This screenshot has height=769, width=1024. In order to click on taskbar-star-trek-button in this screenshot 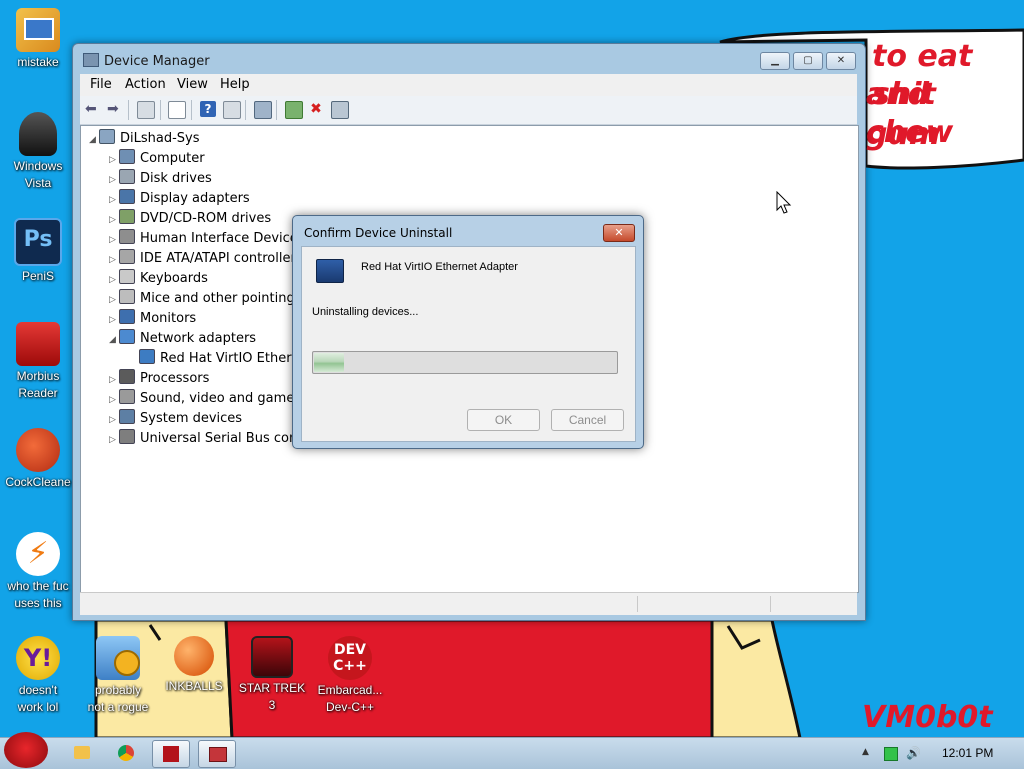, I will do `click(171, 754)`.